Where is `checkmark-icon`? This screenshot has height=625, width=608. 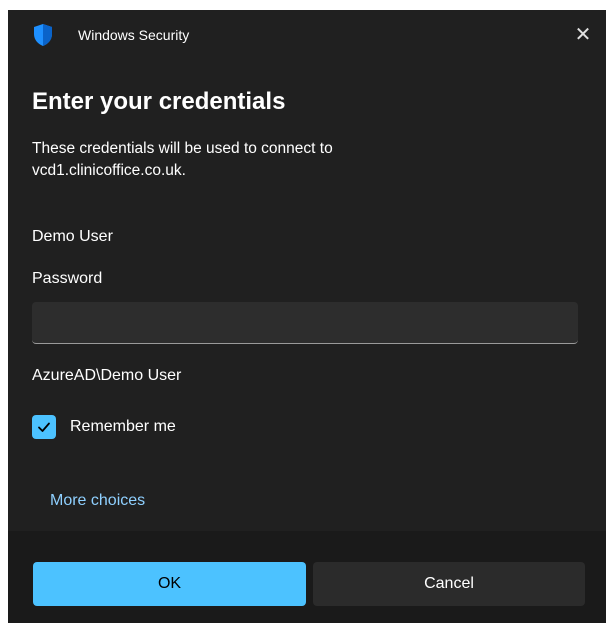 checkmark-icon is located at coordinates (44, 427).